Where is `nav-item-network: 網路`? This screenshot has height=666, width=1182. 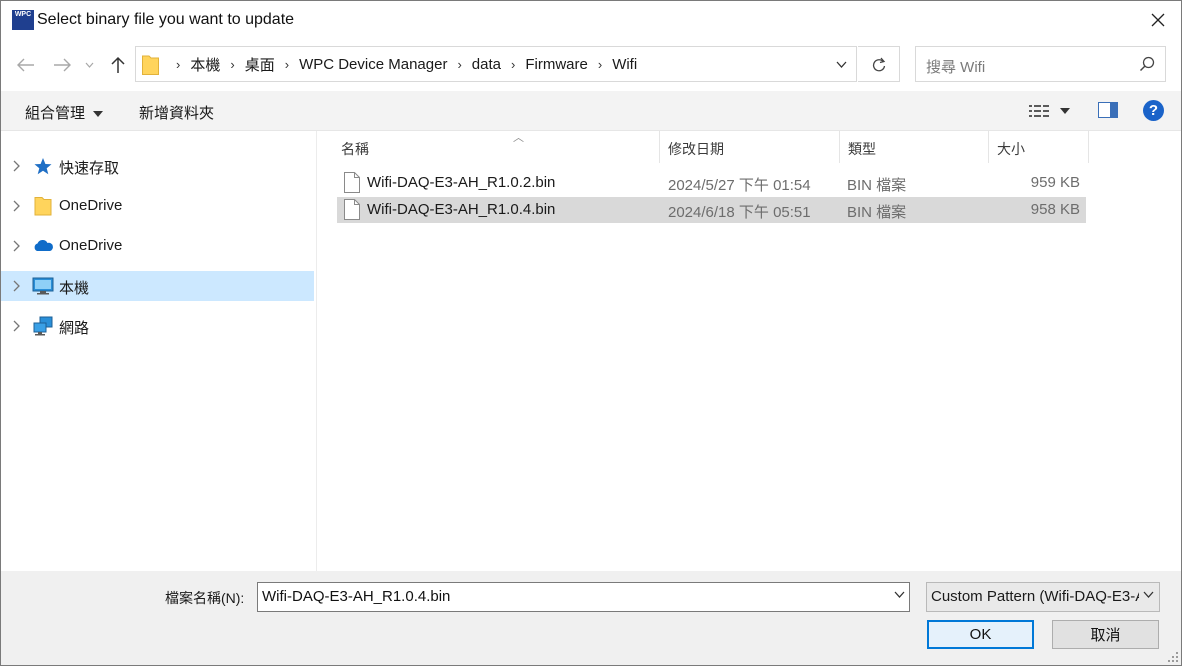 nav-item-network: 網路 is located at coordinates (157, 326).